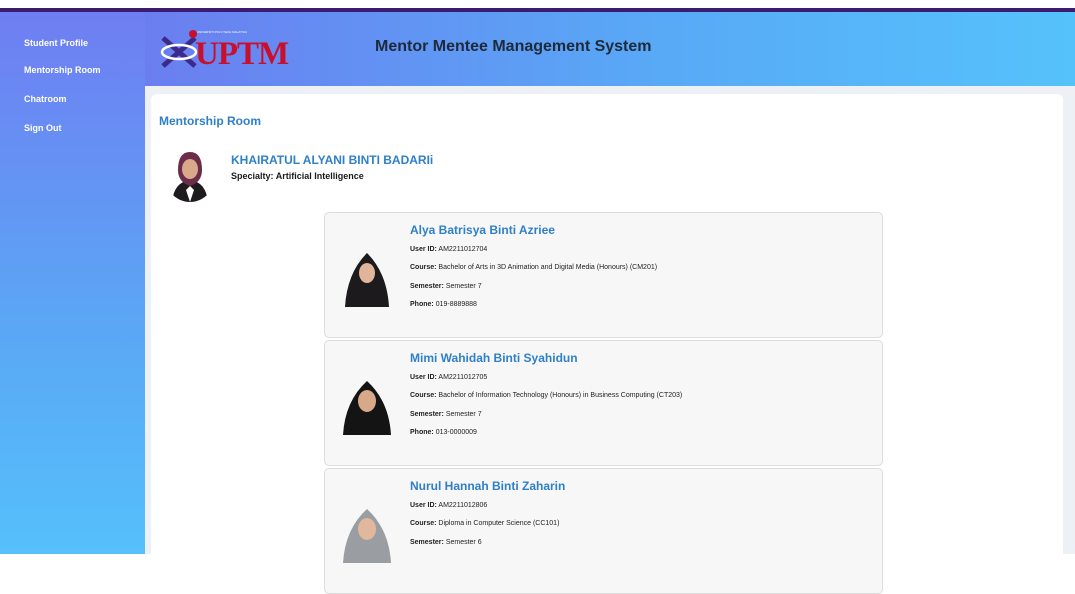 The height and width of the screenshot is (594, 1075). I want to click on mentor-specialty: Specialty: Artificial Intelligence, so click(297, 176).